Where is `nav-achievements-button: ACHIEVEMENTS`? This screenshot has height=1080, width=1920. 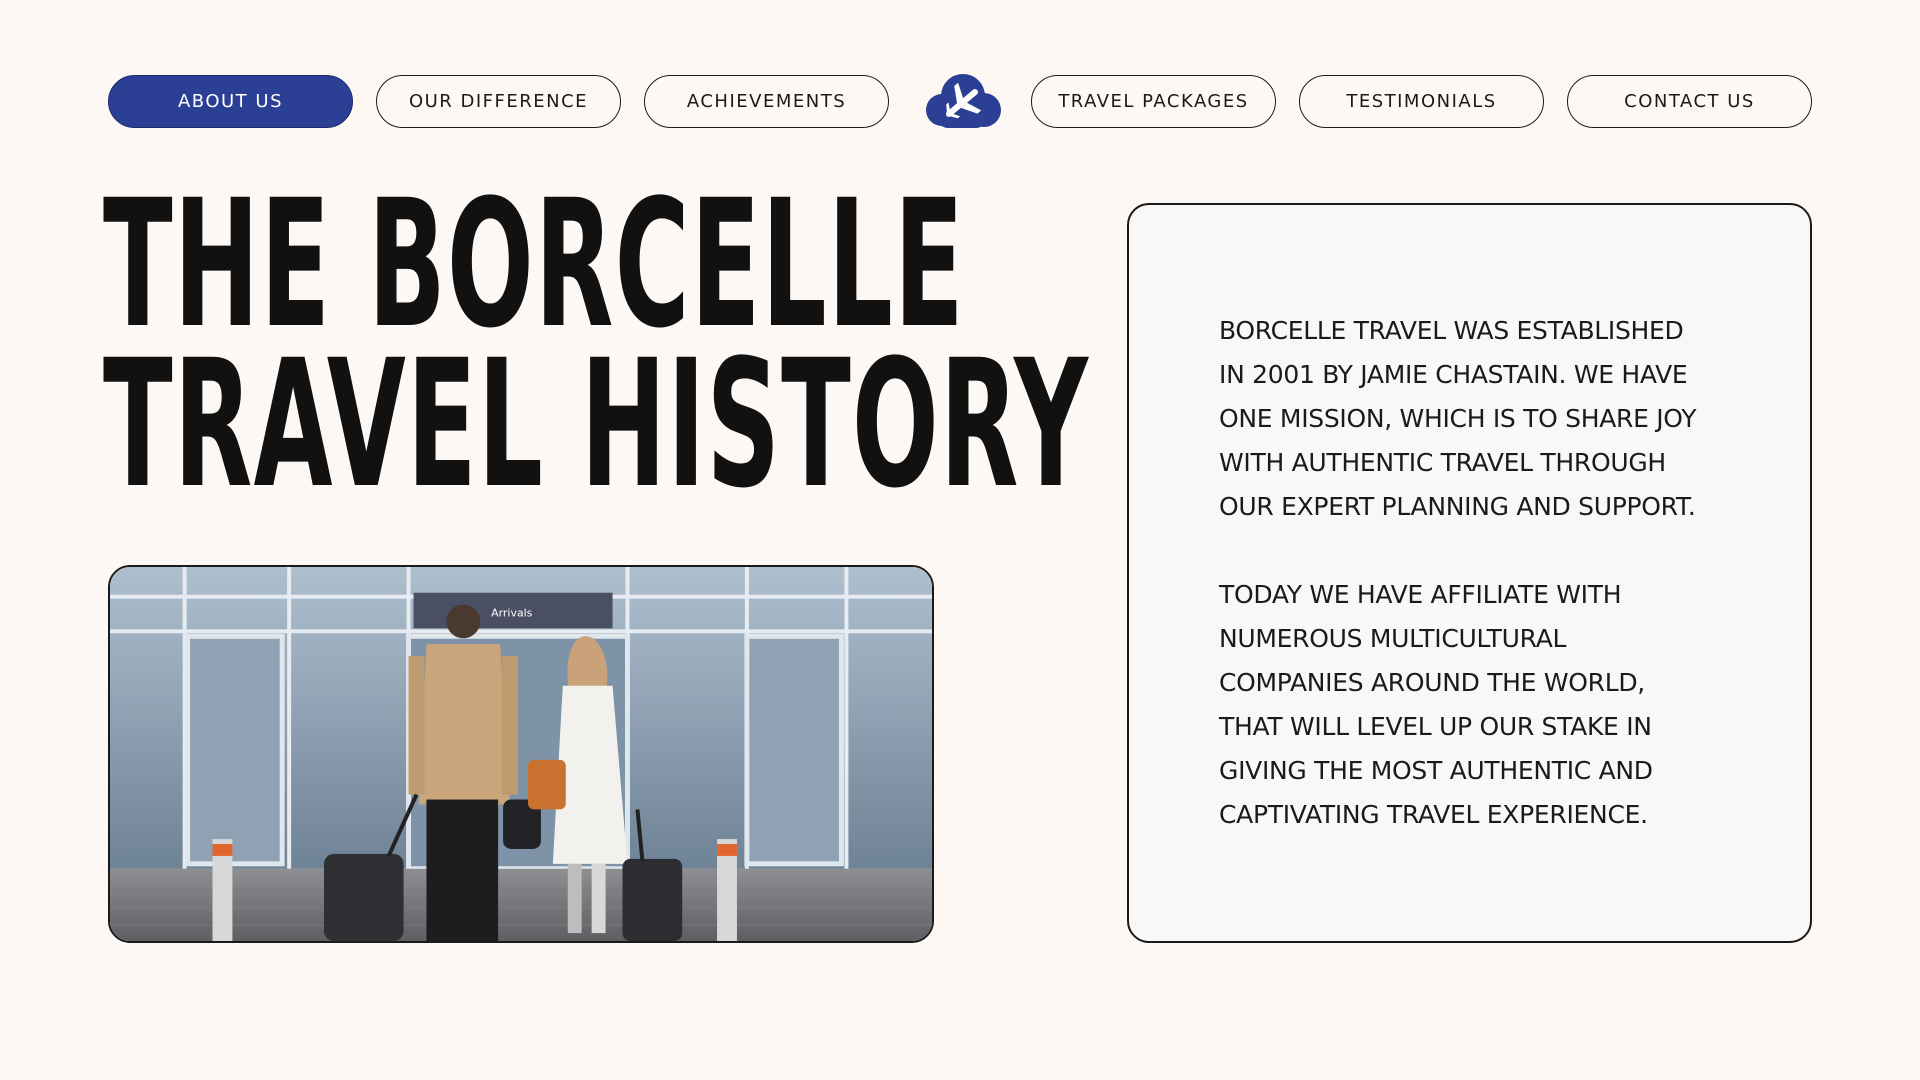 nav-achievements-button: ACHIEVEMENTS is located at coordinates (766, 101).